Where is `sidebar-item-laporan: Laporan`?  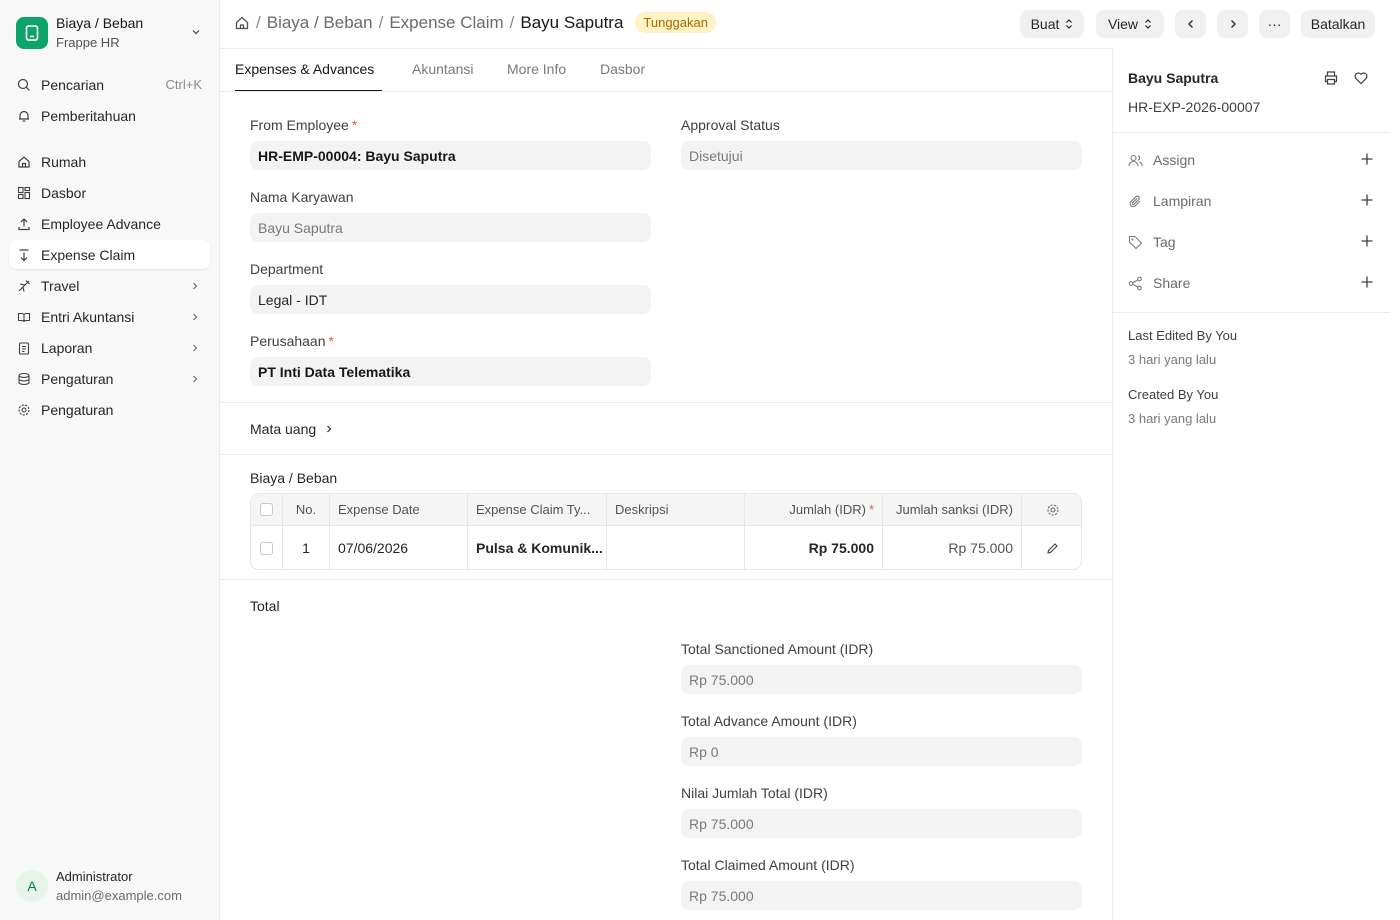 sidebar-item-laporan: Laporan is located at coordinates (109, 347).